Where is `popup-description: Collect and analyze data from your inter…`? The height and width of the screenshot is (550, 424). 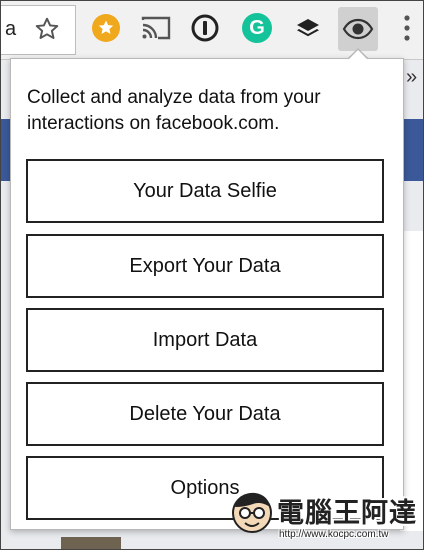
popup-description: Collect and analyze data from your inter… is located at coordinates (174, 110).